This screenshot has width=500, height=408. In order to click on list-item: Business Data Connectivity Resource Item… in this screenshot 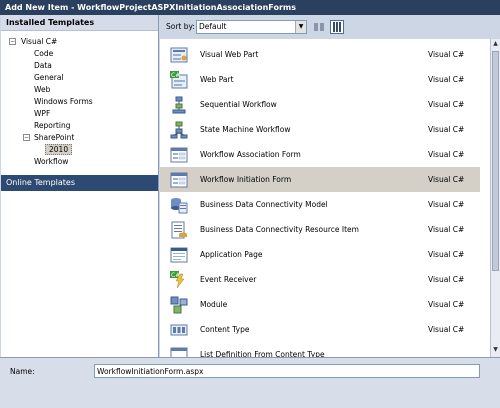, I will do `click(320, 229)`.